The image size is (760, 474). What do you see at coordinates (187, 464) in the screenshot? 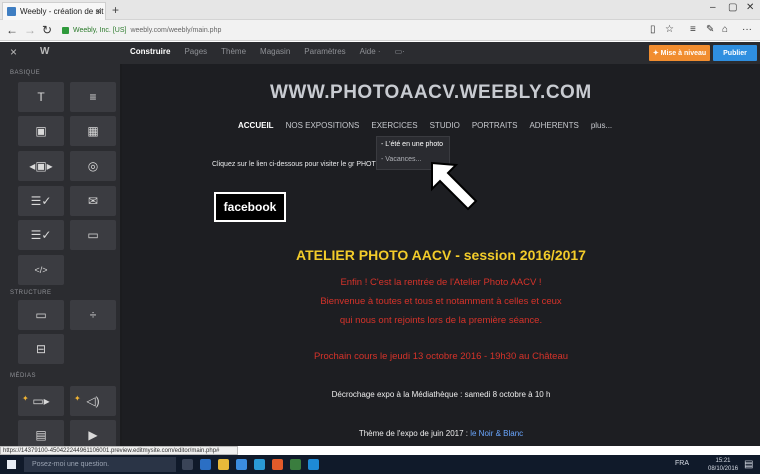
I see `task-view-icon` at bounding box center [187, 464].